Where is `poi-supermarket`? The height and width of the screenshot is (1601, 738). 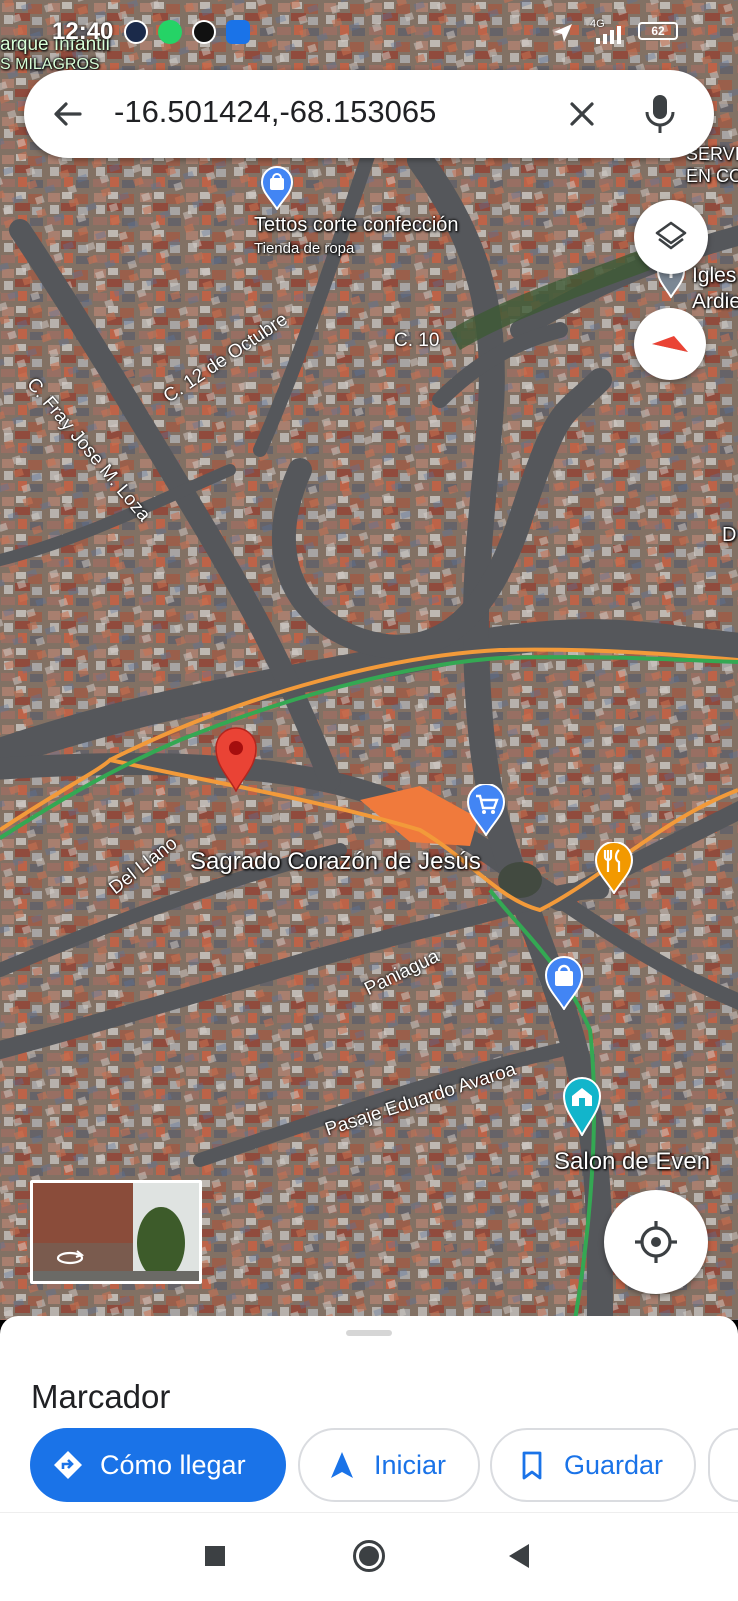
poi-supermarket is located at coordinates (486, 810).